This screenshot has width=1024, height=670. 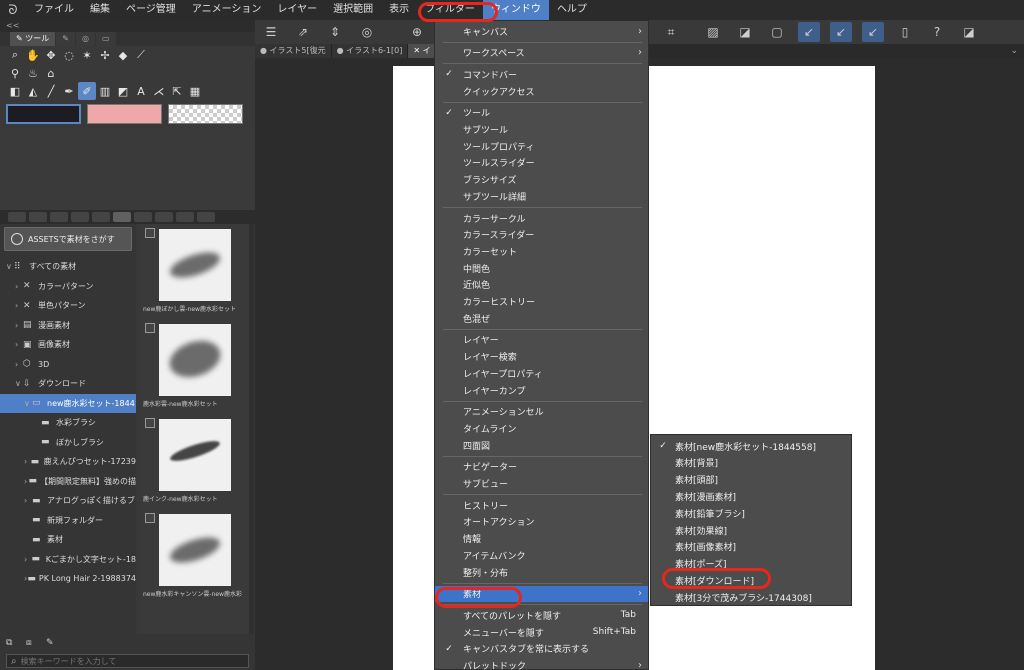 What do you see at coordinates (68, 540) in the screenshot?
I see `tree-item: ▬ 素材` at bounding box center [68, 540].